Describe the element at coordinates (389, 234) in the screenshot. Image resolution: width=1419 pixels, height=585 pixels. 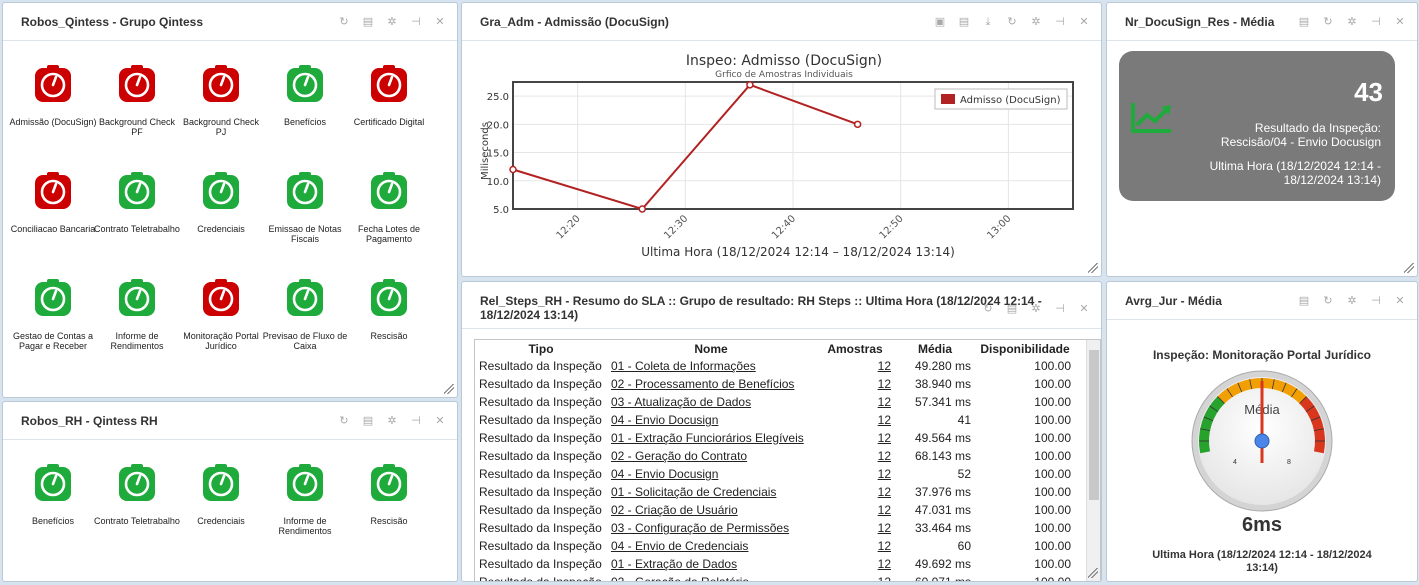
I see `robot-label: Fecha Lotes de Pagamento` at that location.